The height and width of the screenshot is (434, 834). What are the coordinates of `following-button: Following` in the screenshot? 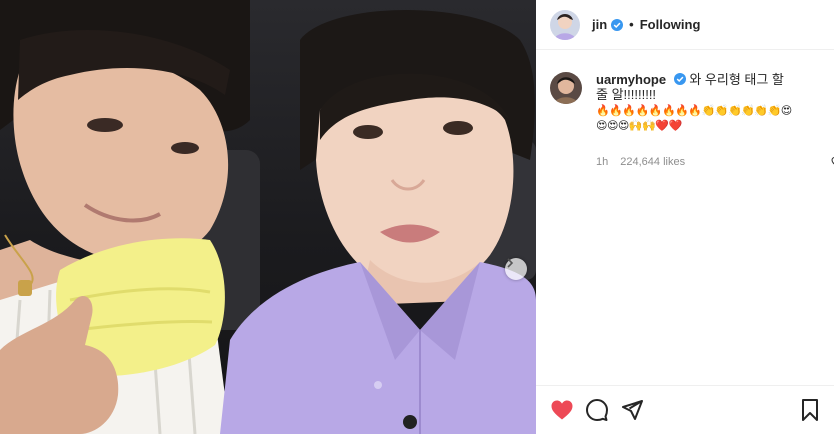 It's located at (670, 24).